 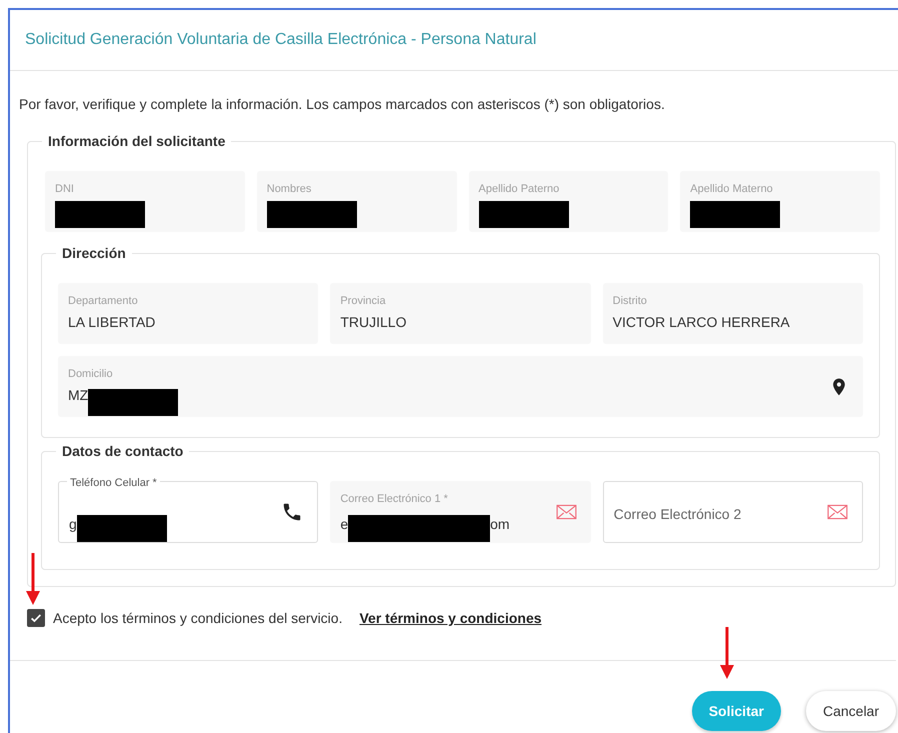 I want to click on phone-icon, so click(x=292, y=512).